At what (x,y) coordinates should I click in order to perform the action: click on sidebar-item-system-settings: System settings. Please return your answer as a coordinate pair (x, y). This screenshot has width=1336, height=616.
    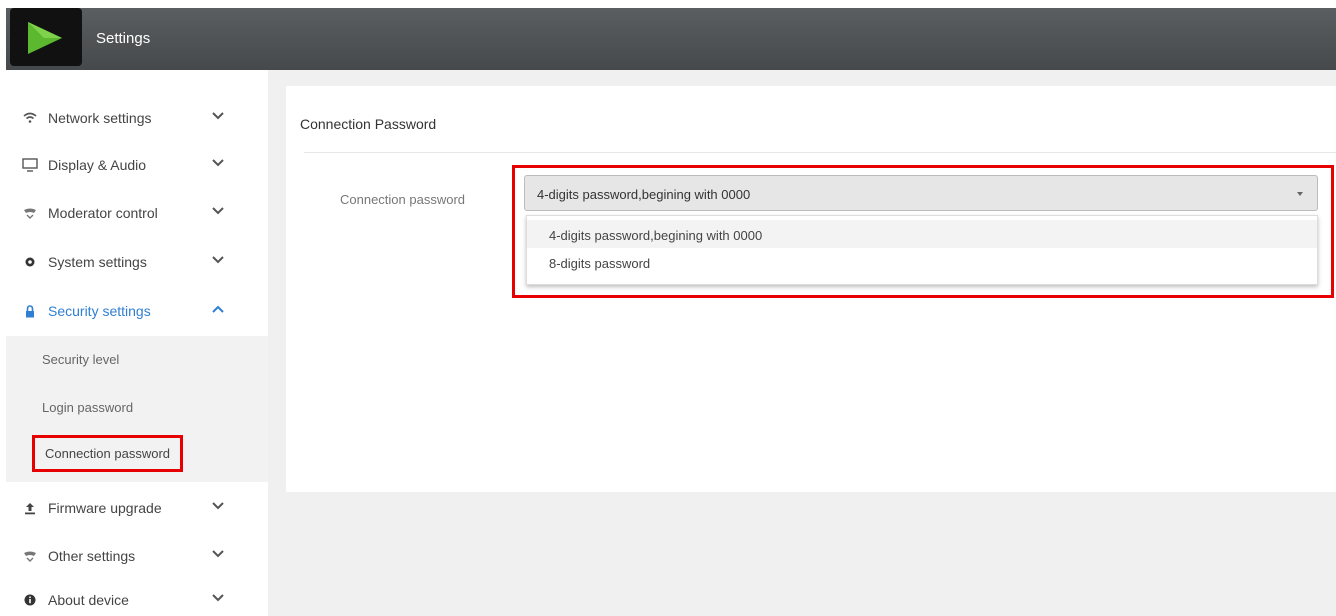
    Looking at the image, I should click on (142, 262).